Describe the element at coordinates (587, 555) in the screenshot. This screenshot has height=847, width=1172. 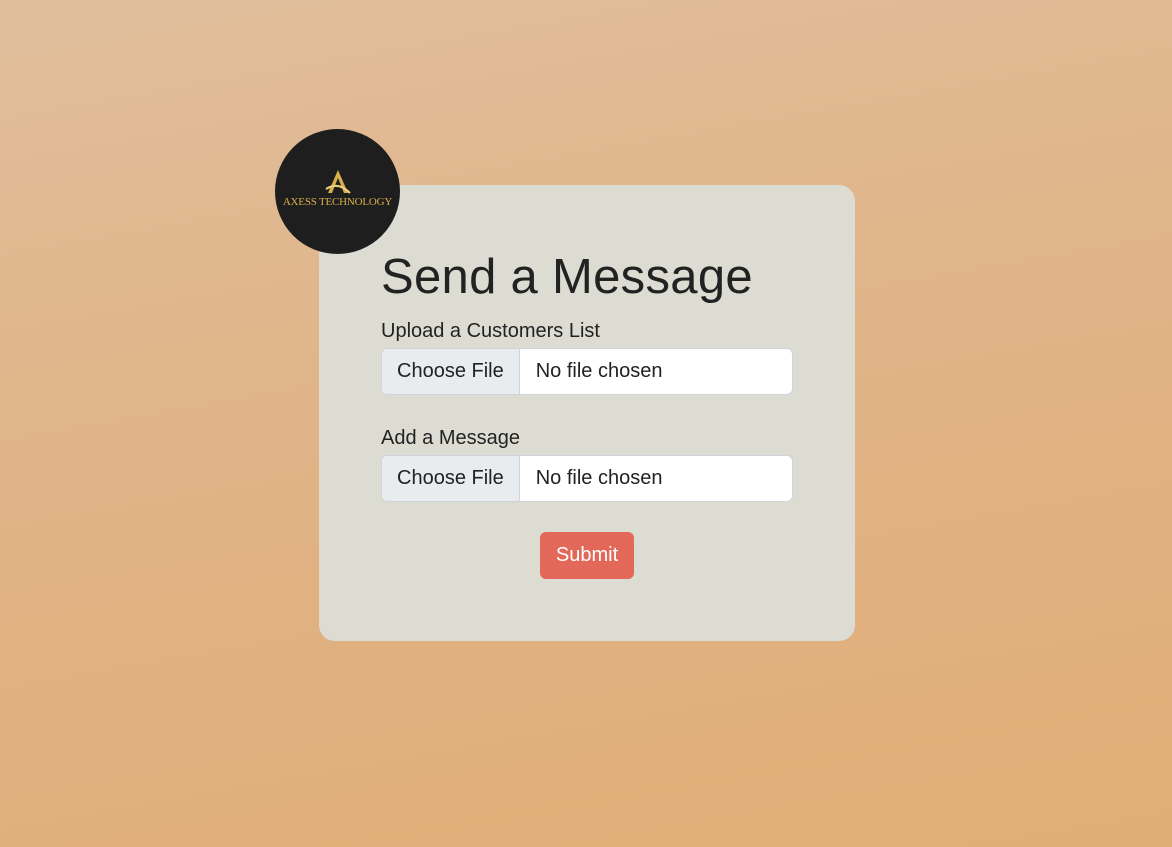
I see `submit-button: Submit` at that location.